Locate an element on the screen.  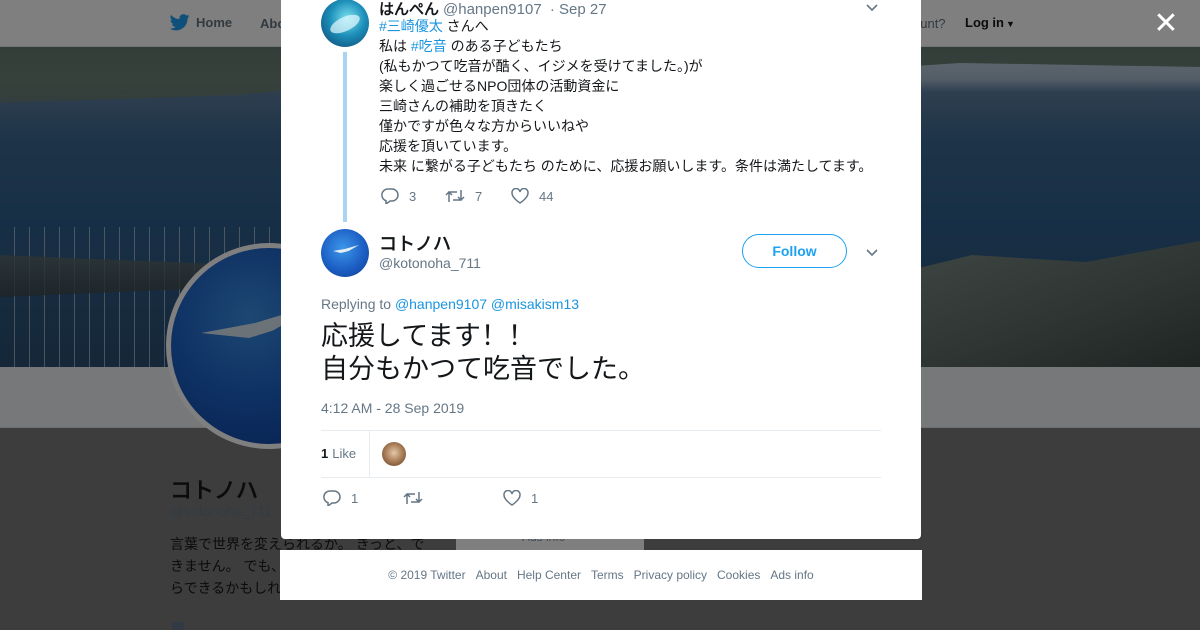
tweet2-actions: 1 1 is located at coordinates (445, 498).